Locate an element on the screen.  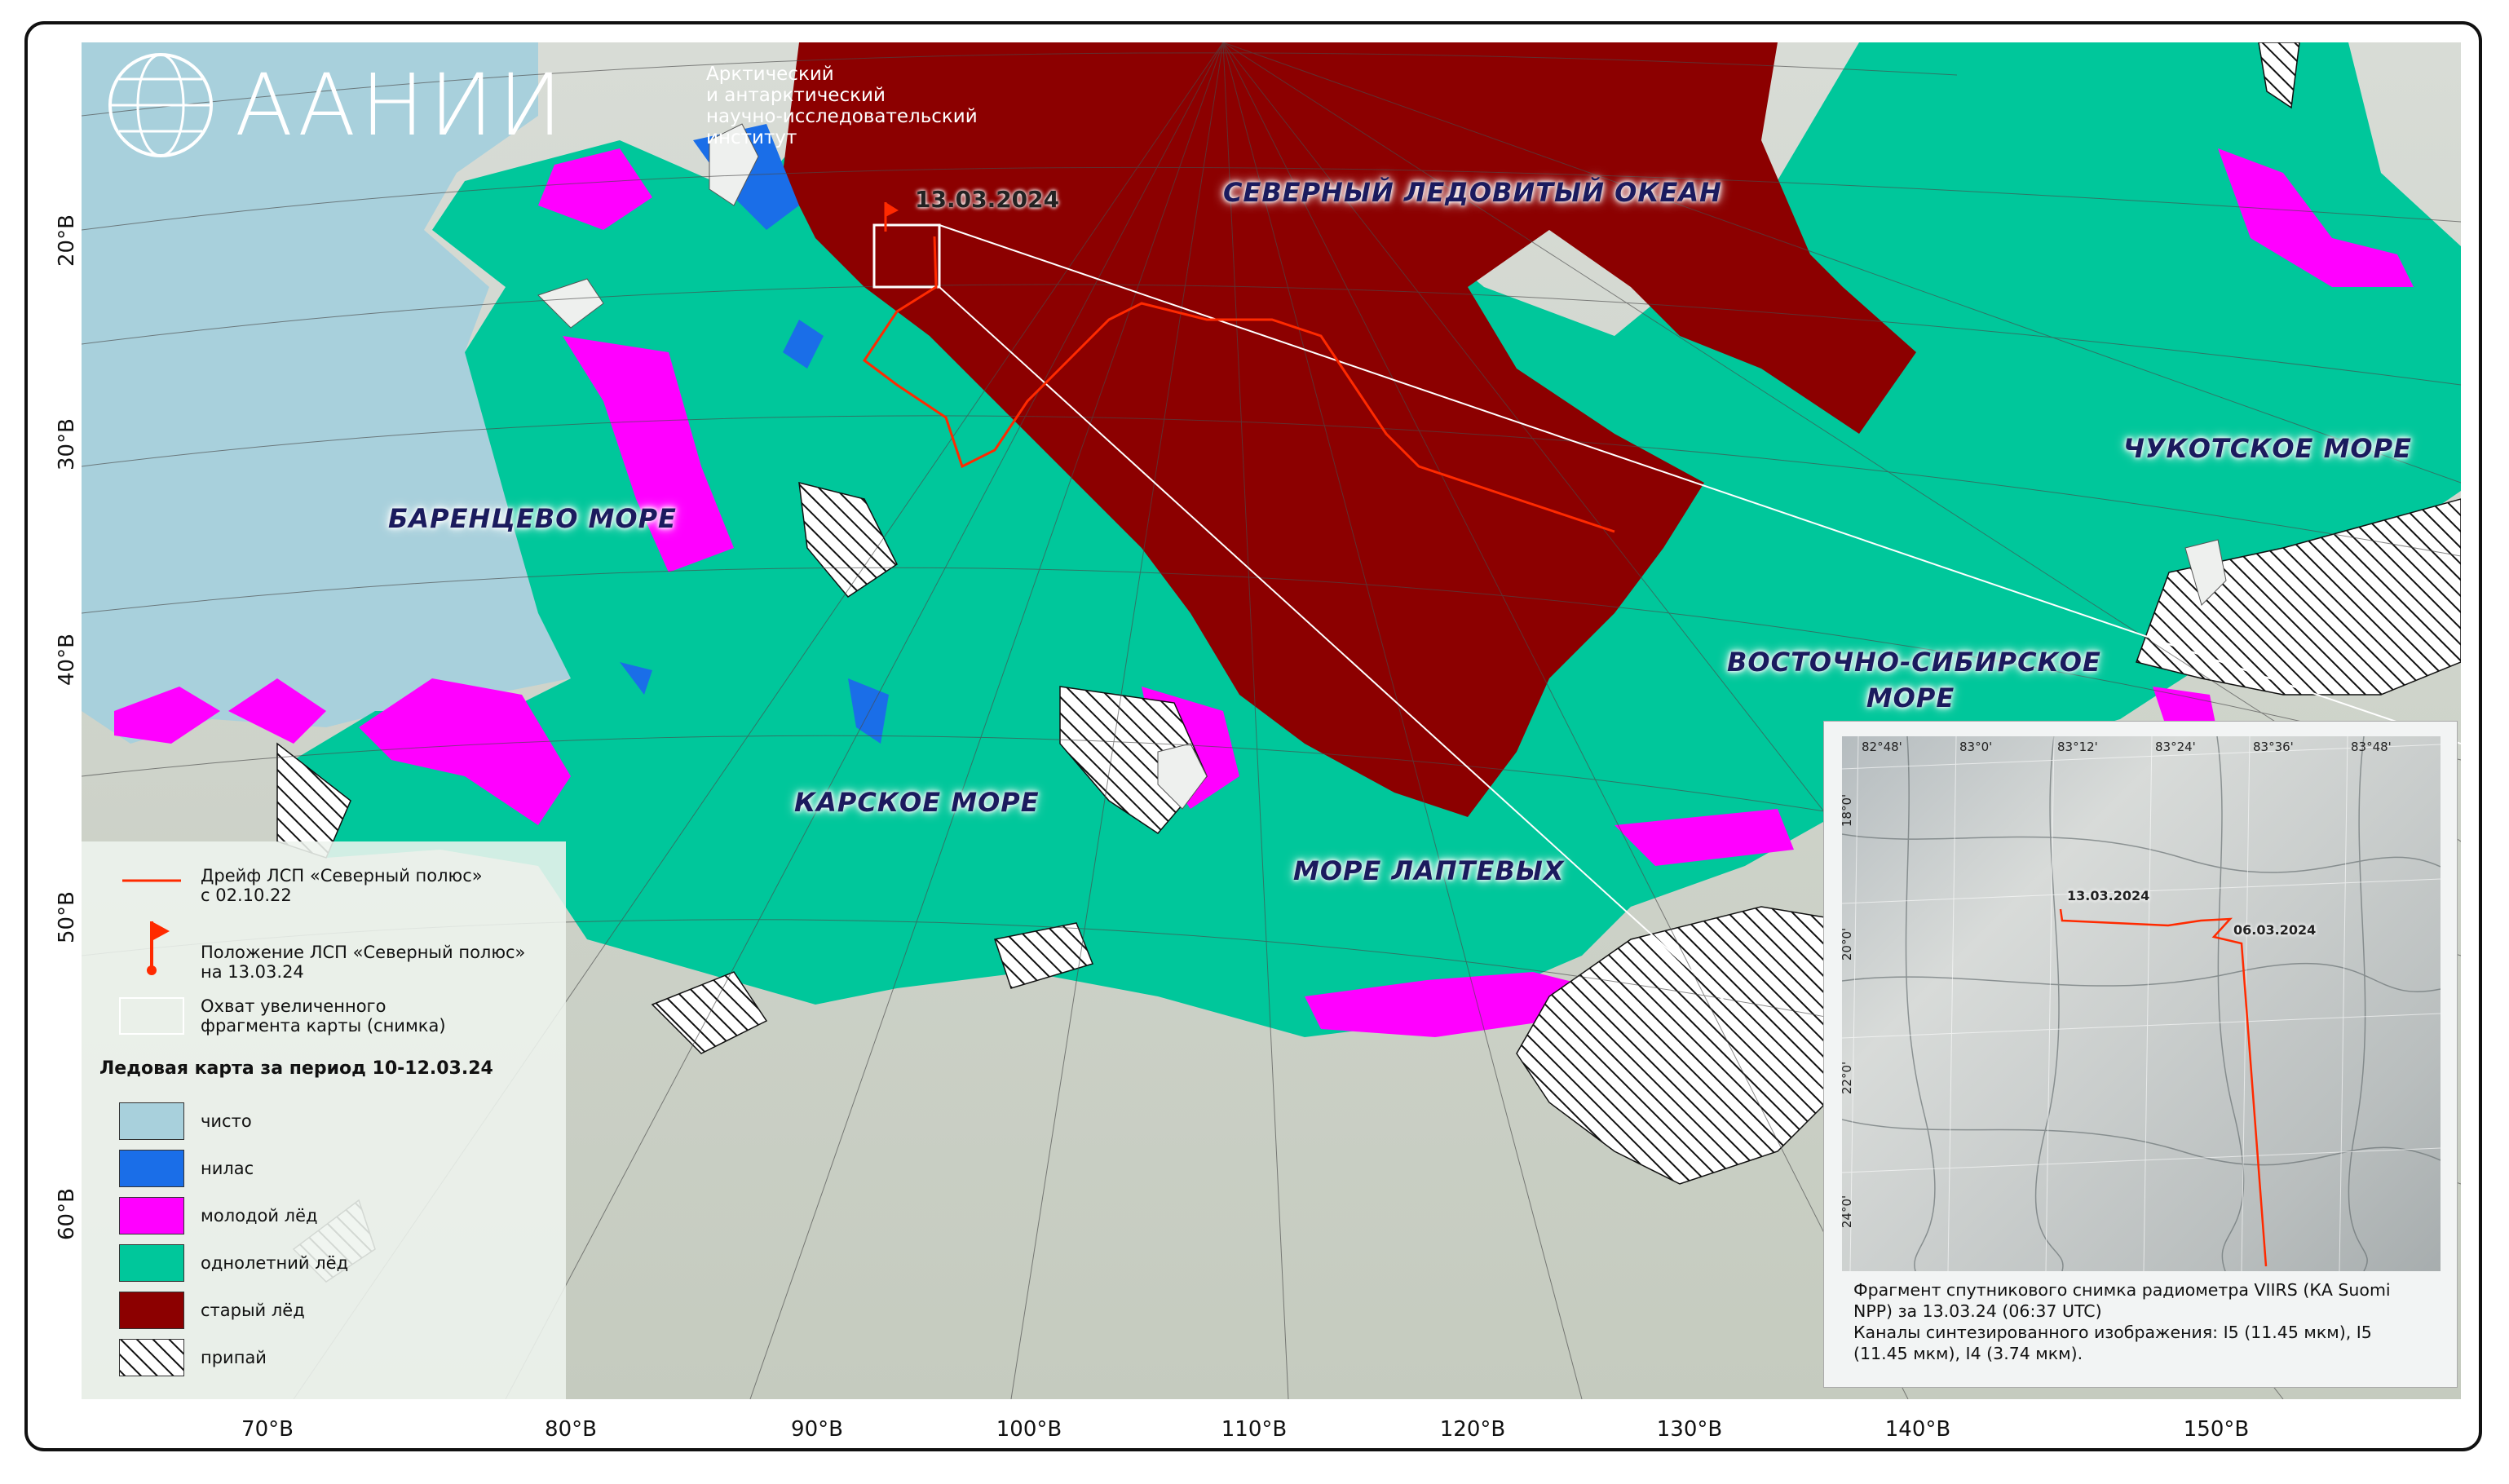
label-east-siberian-line1: ВОСТОЧНО-СИБИРСКОЕ is located at coordinates (1914, 662).